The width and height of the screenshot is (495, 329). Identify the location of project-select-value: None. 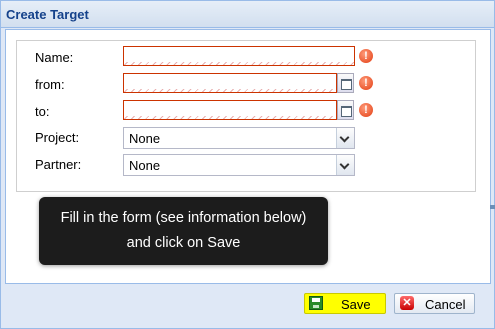
(145, 138).